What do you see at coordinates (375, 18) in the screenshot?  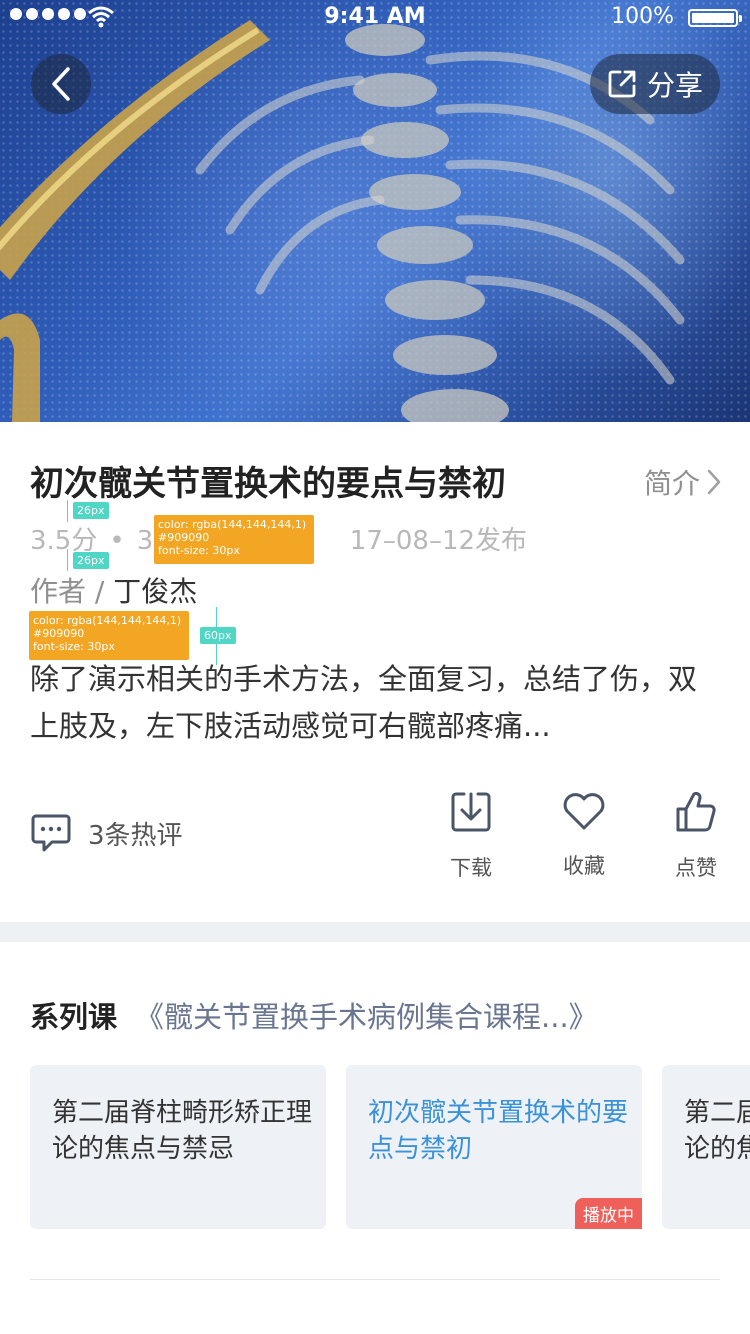 I see `status-bar: 9:41 AM 100%` at bounding box center [375, 18].